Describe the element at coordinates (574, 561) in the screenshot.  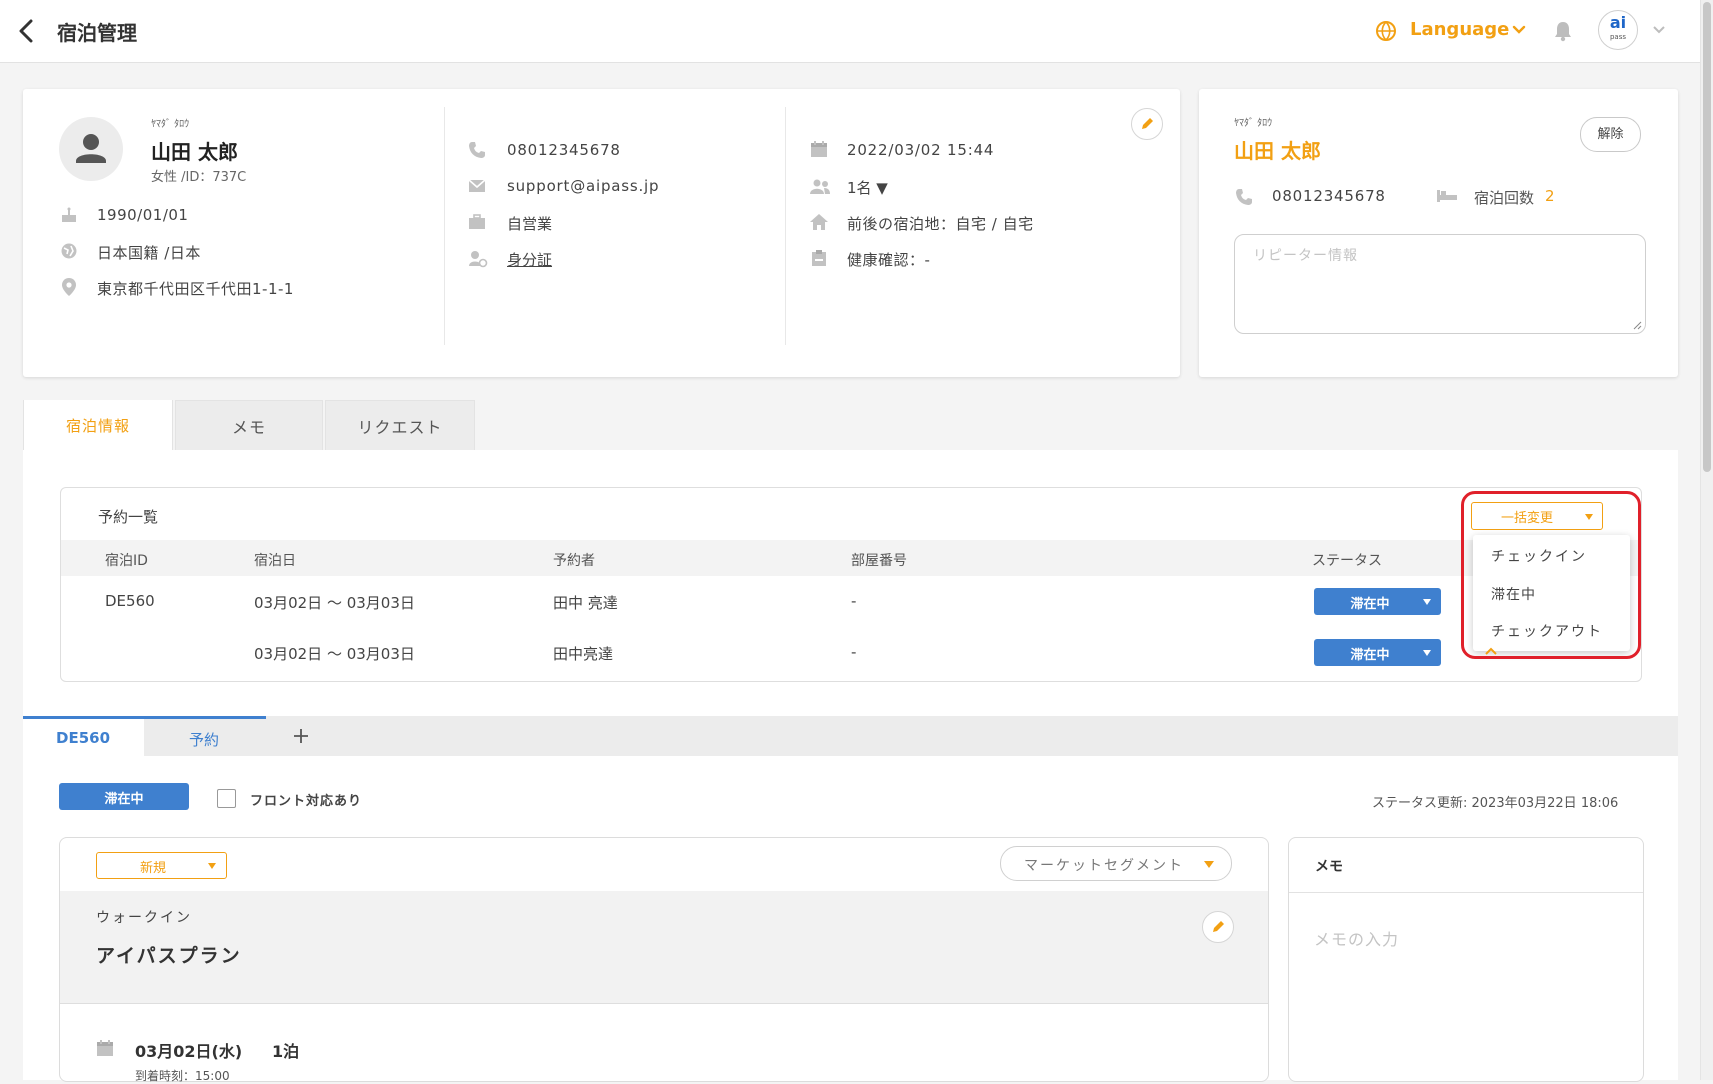
I see `column-header: 予約者` at that location.